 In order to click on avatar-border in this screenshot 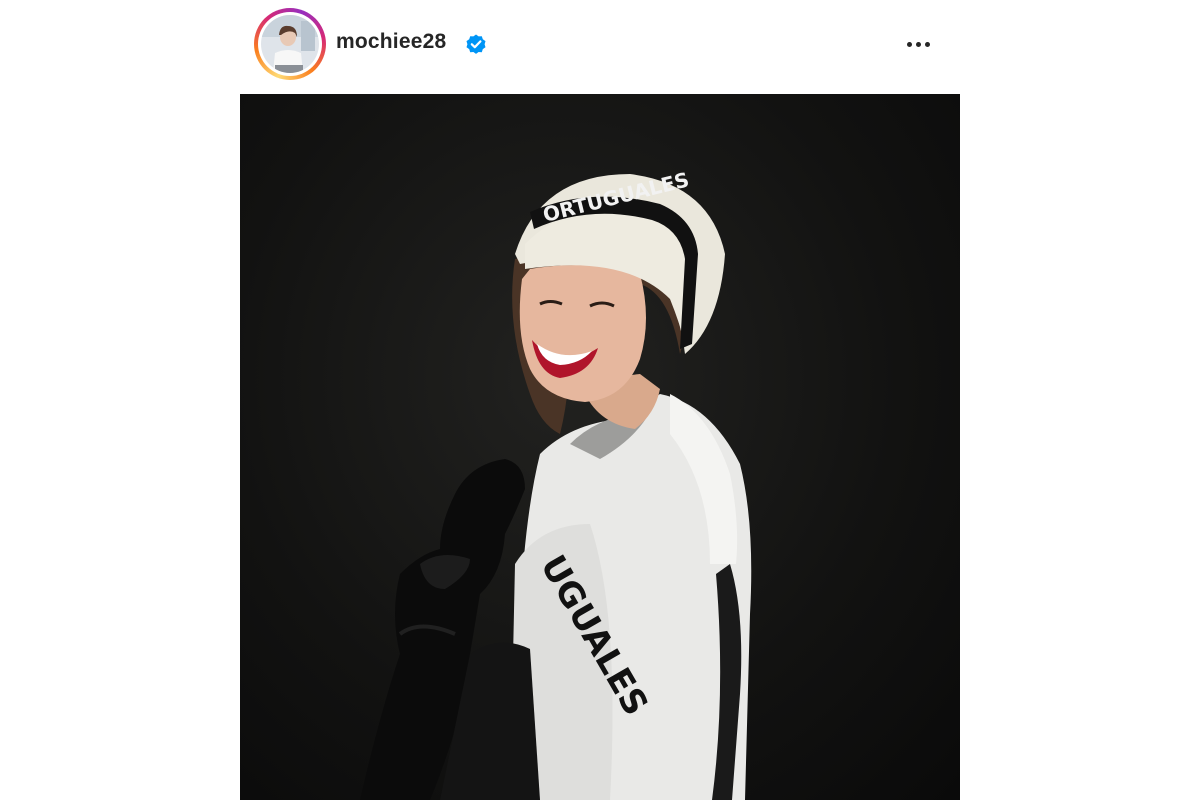, I will do `click(290, 44)`.